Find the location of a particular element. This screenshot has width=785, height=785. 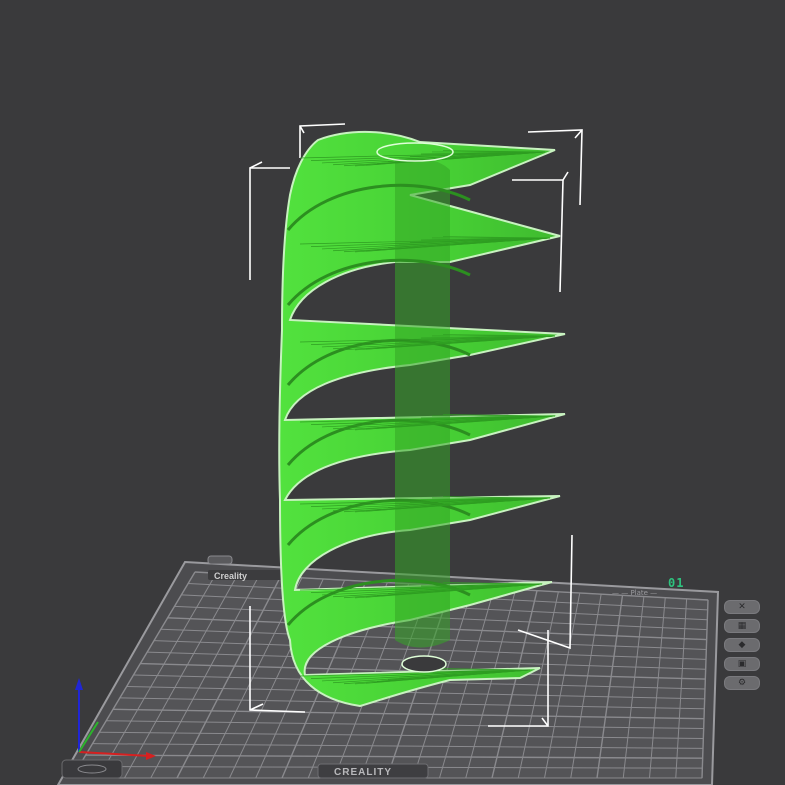

plate-side-toolbar: ✕ ▦ ◆ ▣ ⚙ is located at coordinates (742, 645).